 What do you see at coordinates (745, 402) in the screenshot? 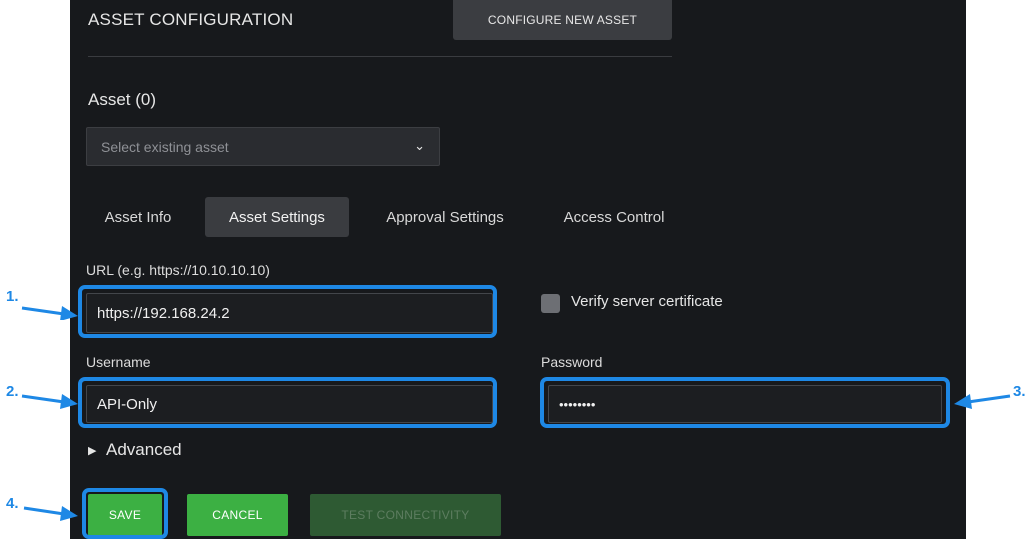
I see `highlight-password` at bounding box center [745, 402].